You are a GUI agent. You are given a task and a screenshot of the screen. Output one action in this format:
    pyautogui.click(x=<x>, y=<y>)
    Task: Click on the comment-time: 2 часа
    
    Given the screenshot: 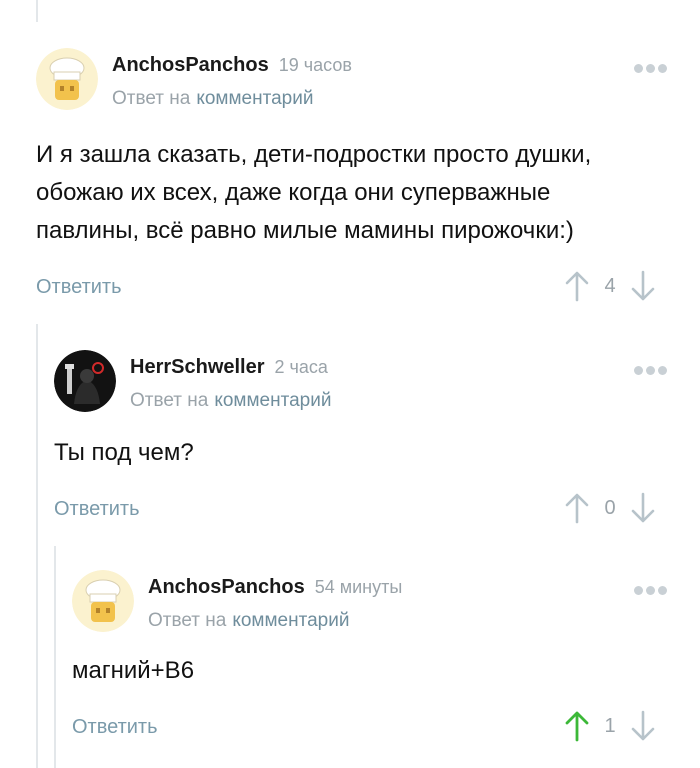 What is the action you would take?
    pyautogui.click(x=301, y=367)
    